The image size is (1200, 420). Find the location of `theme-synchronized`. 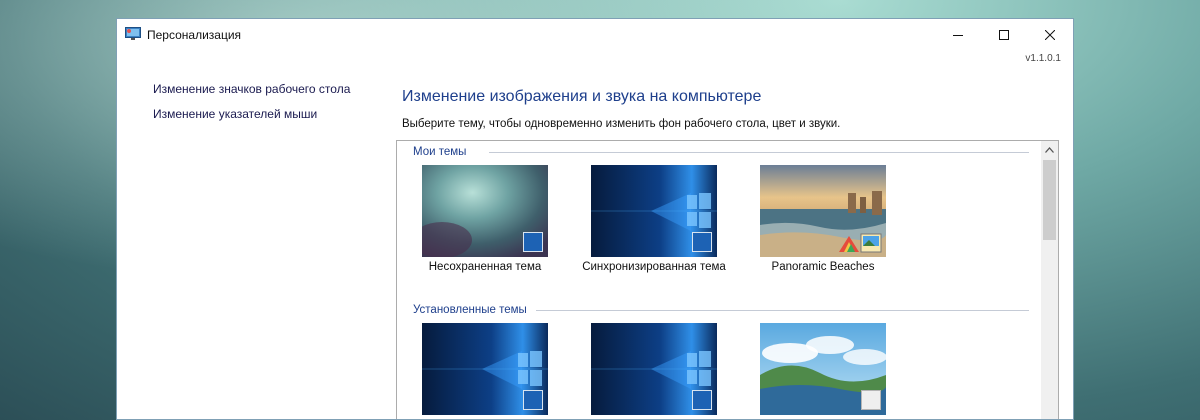

theme-synchronized is located at coordinates (654, 211).